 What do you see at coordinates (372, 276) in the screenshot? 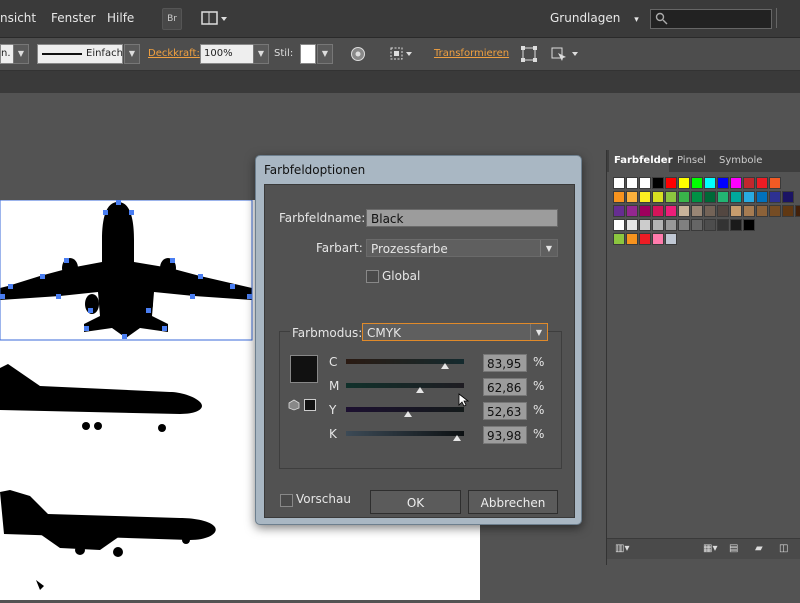
I see `global-checkbox` at bounding box center [372, 276].